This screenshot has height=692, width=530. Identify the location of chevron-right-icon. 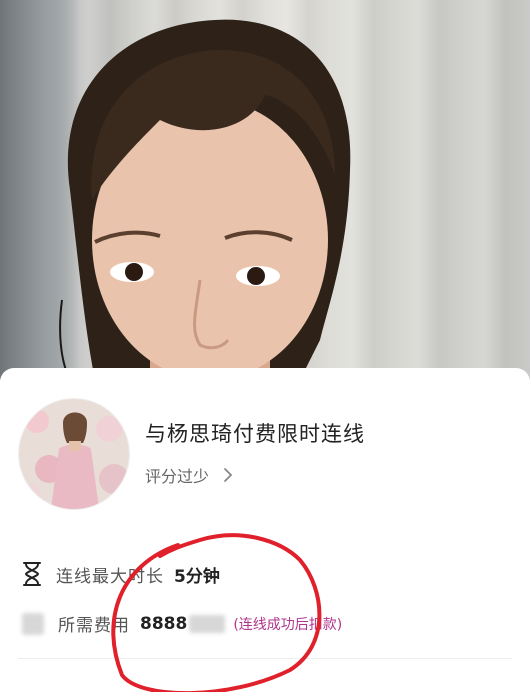
(228, 475).